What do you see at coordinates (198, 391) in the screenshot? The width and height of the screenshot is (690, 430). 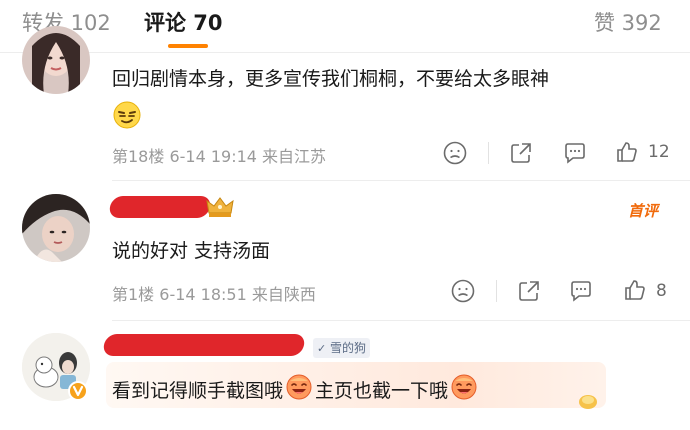 I see `comment-text: 看到记得顺手截图哦` at bounding box center [198, 391].